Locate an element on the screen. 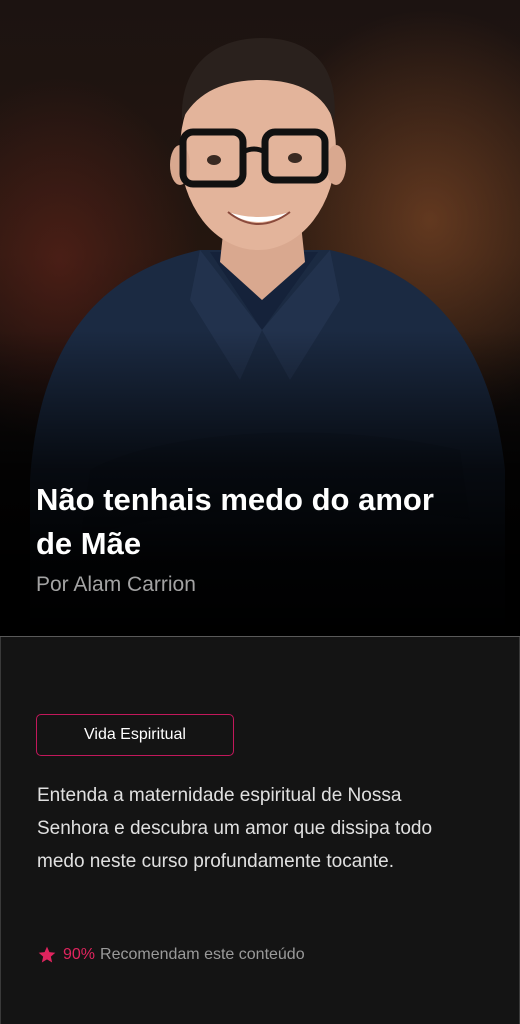 This screenshot has height=1024, width=520. recommendation-rating: 90% Recomendam este conteúdo is located at coordinates (171, 955).